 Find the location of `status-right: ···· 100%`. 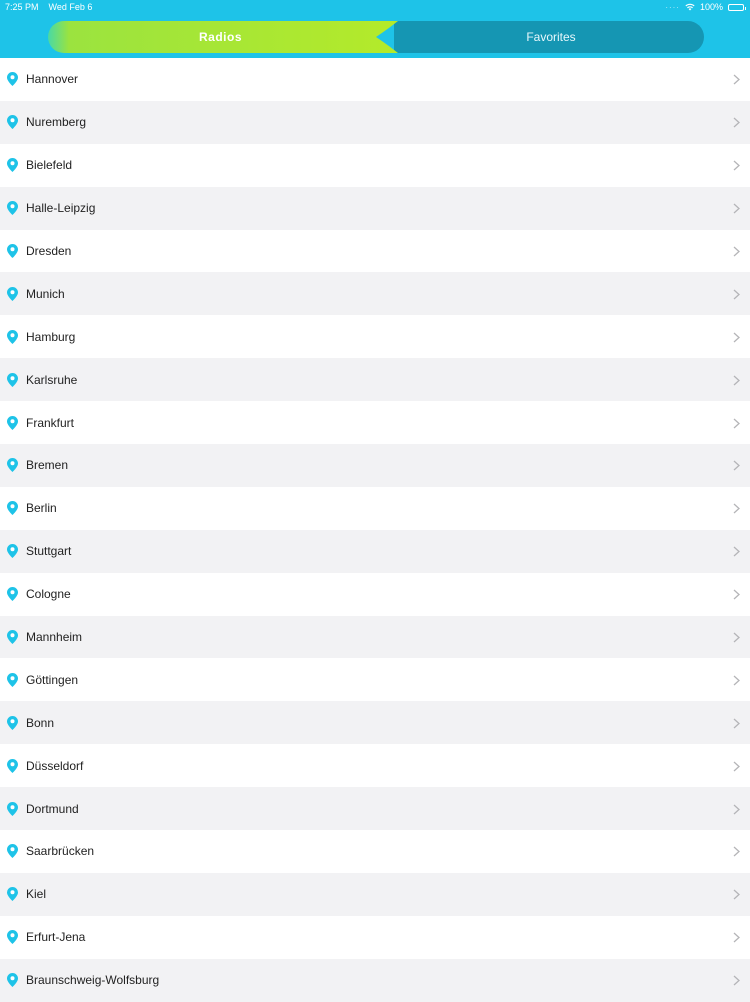

status-right: ···· 100% is located at coordinates (705, 7).